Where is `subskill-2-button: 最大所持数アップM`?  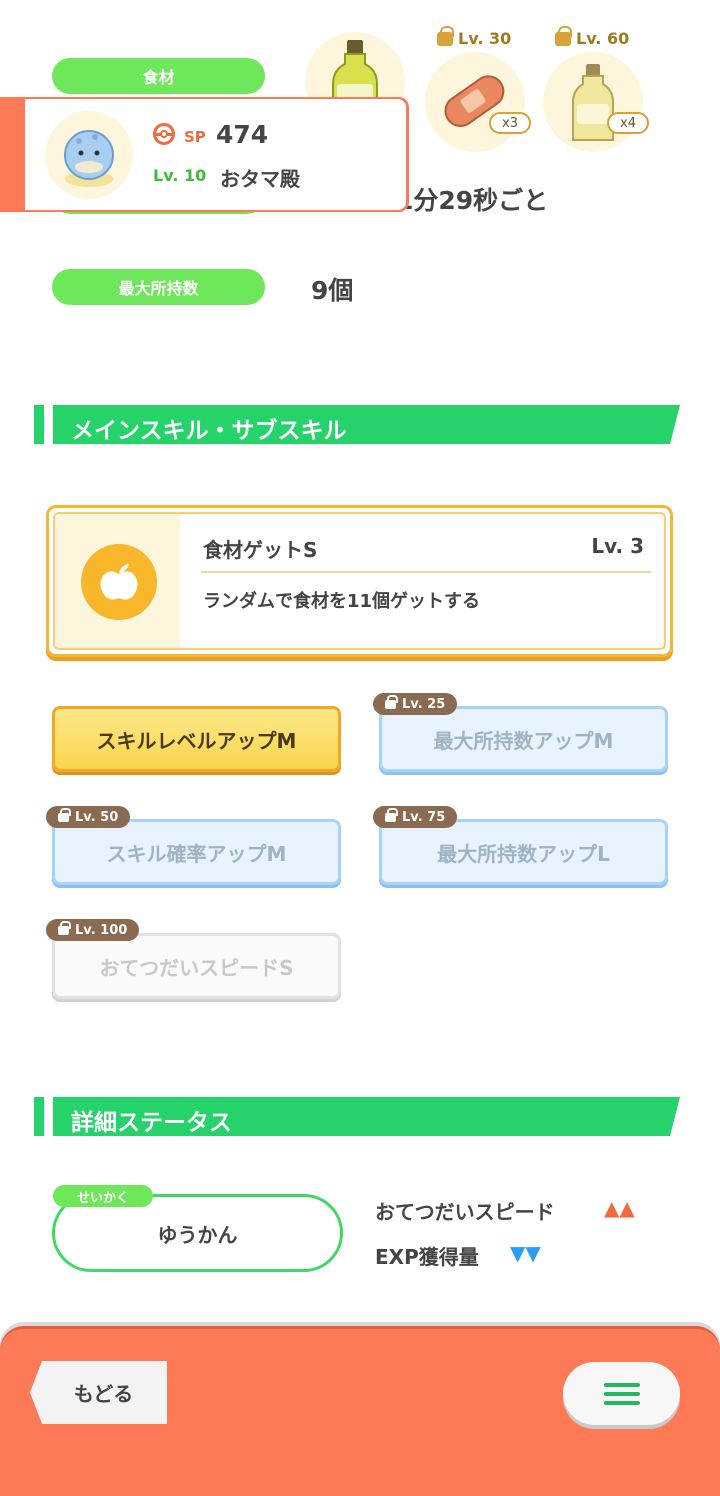 subskill-2-button: 最大所持数アップM is located at coordinates (523, 739).